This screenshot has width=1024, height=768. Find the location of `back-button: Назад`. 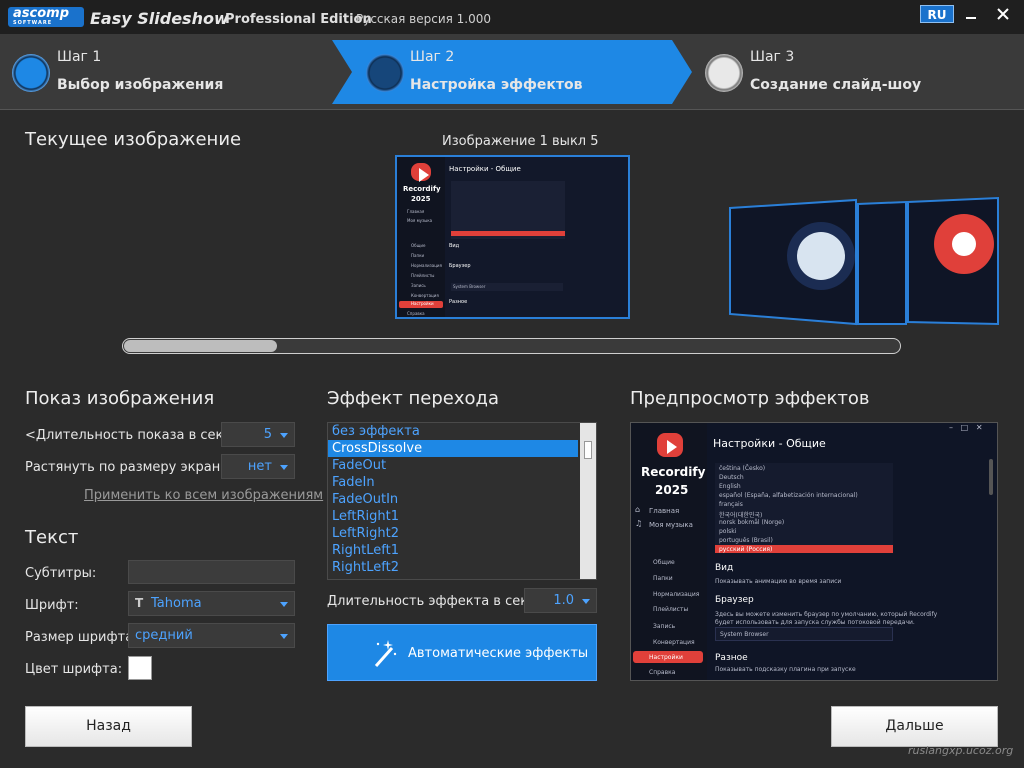

back-button: Назад is located at coordinates (108, 726).